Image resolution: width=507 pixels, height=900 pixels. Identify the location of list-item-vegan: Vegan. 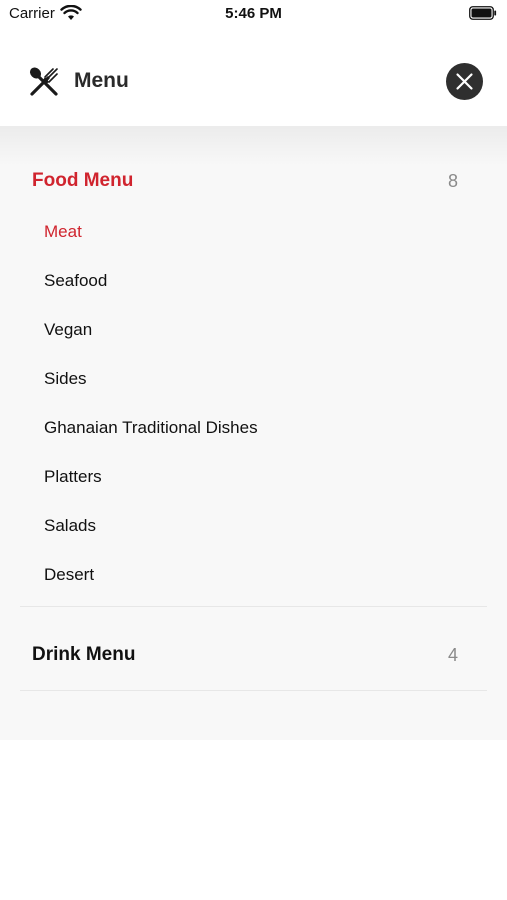
(253, 329).